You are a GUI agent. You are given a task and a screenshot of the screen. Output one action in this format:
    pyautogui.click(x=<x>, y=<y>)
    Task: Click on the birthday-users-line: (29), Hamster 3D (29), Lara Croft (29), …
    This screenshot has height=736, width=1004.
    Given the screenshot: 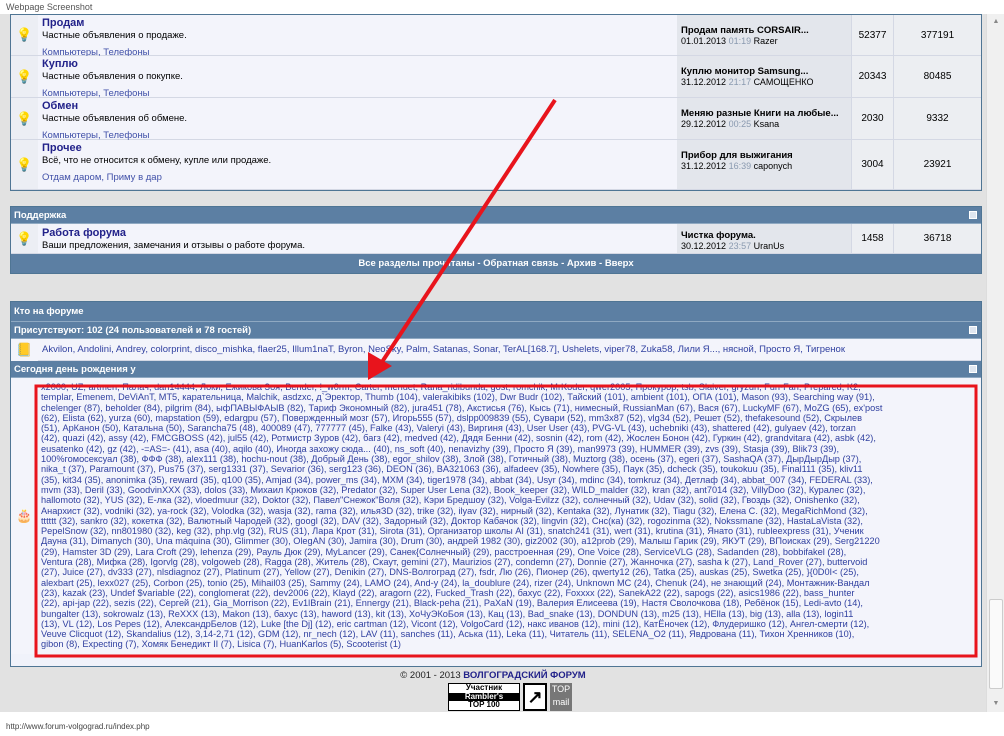 What is the action you would take?
    pyautogui.click(x=509, y=552)
    